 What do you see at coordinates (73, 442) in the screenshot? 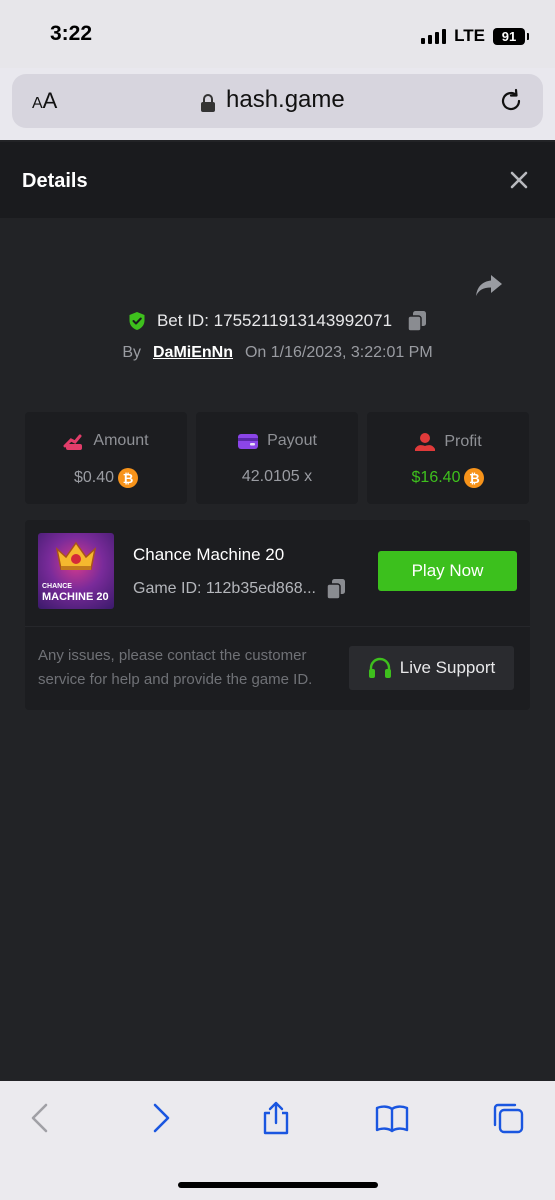
I see `amount-icon` at bounding box center [73, 442].